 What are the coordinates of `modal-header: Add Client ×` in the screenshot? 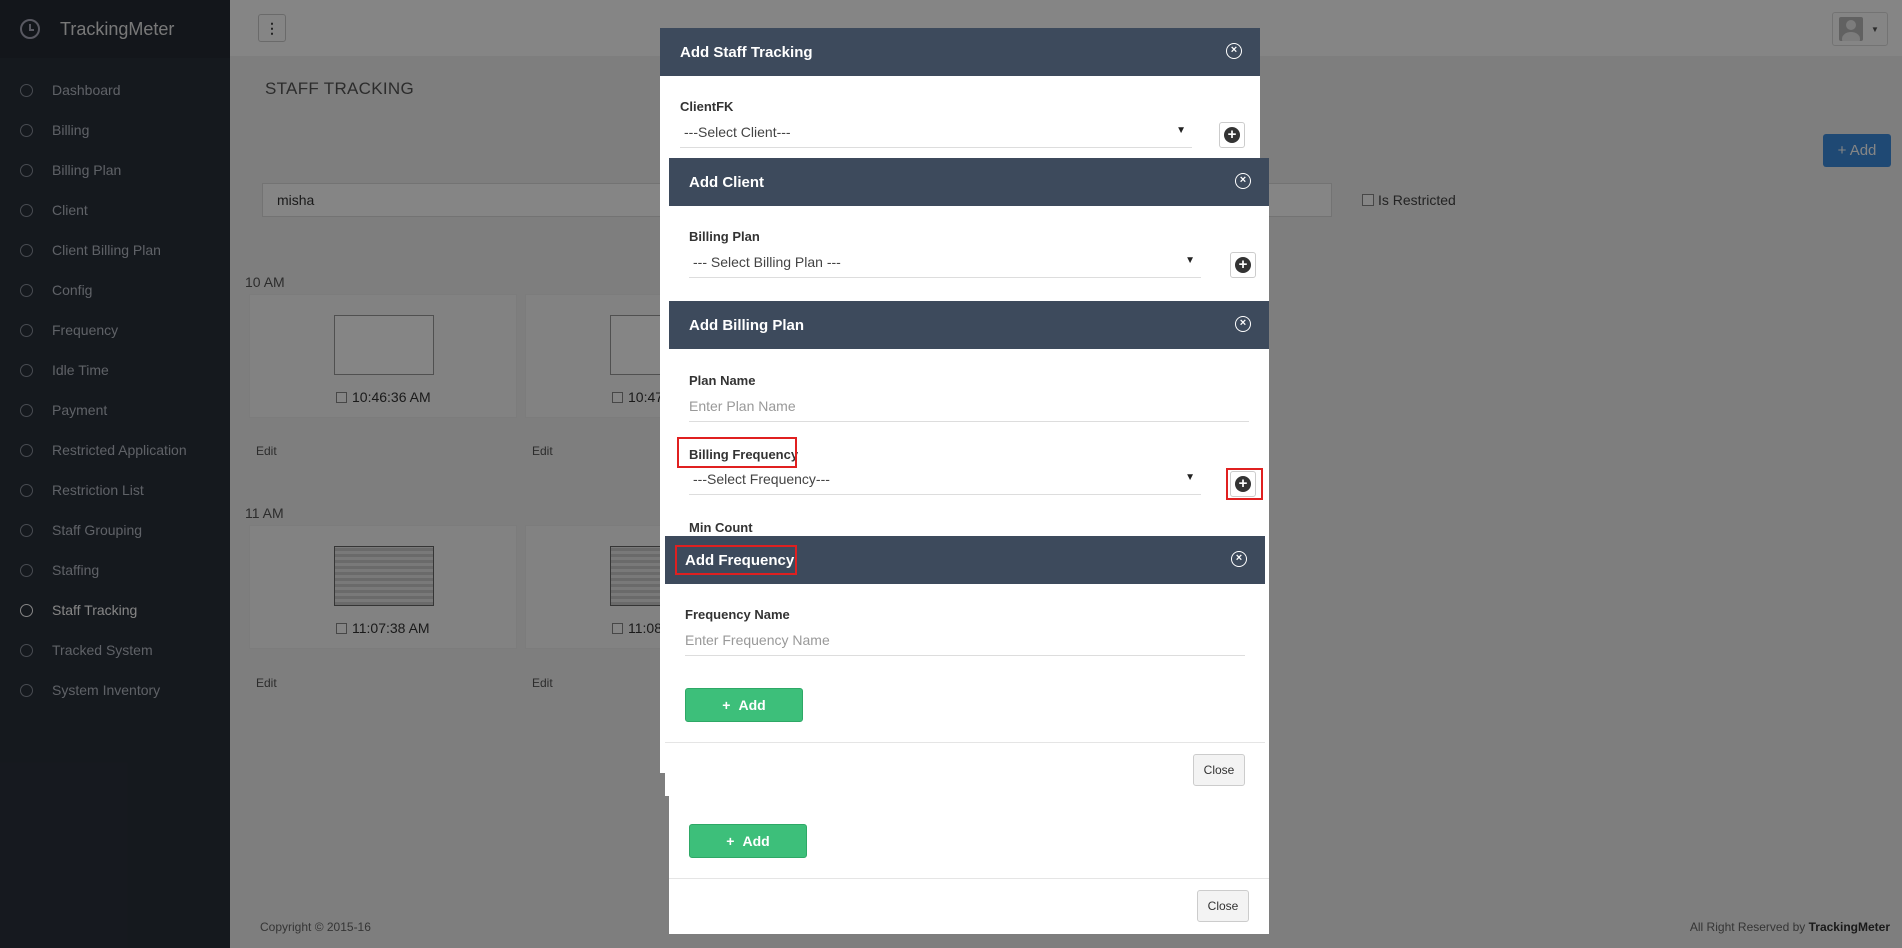 It's located at (969, 182).